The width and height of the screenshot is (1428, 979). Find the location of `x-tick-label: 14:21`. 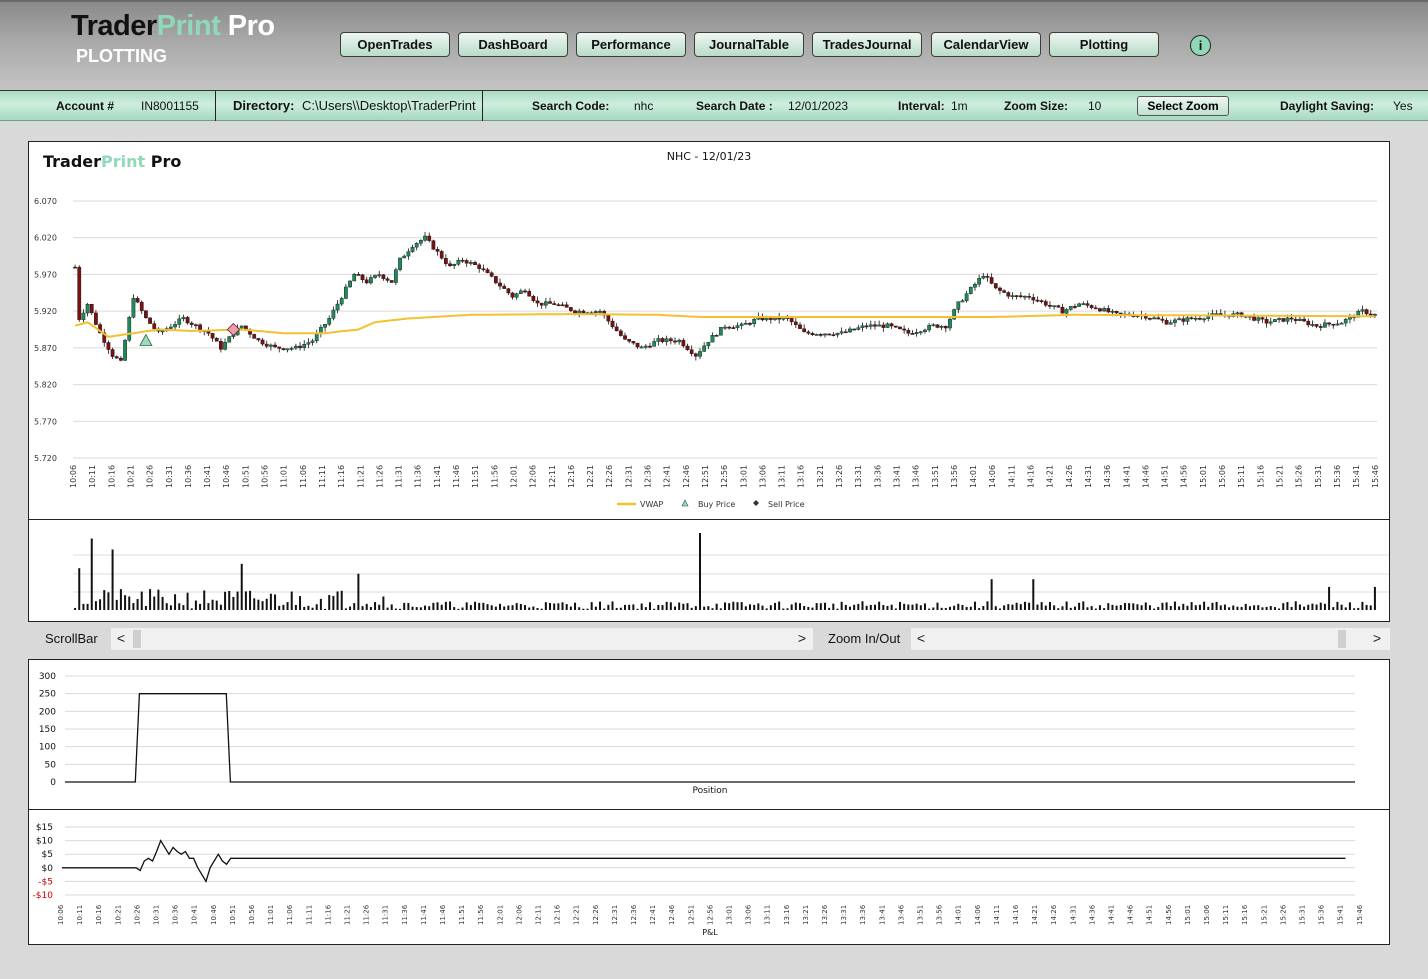

x-tick-label: 14:21 is located at coordinates (1035, 915).